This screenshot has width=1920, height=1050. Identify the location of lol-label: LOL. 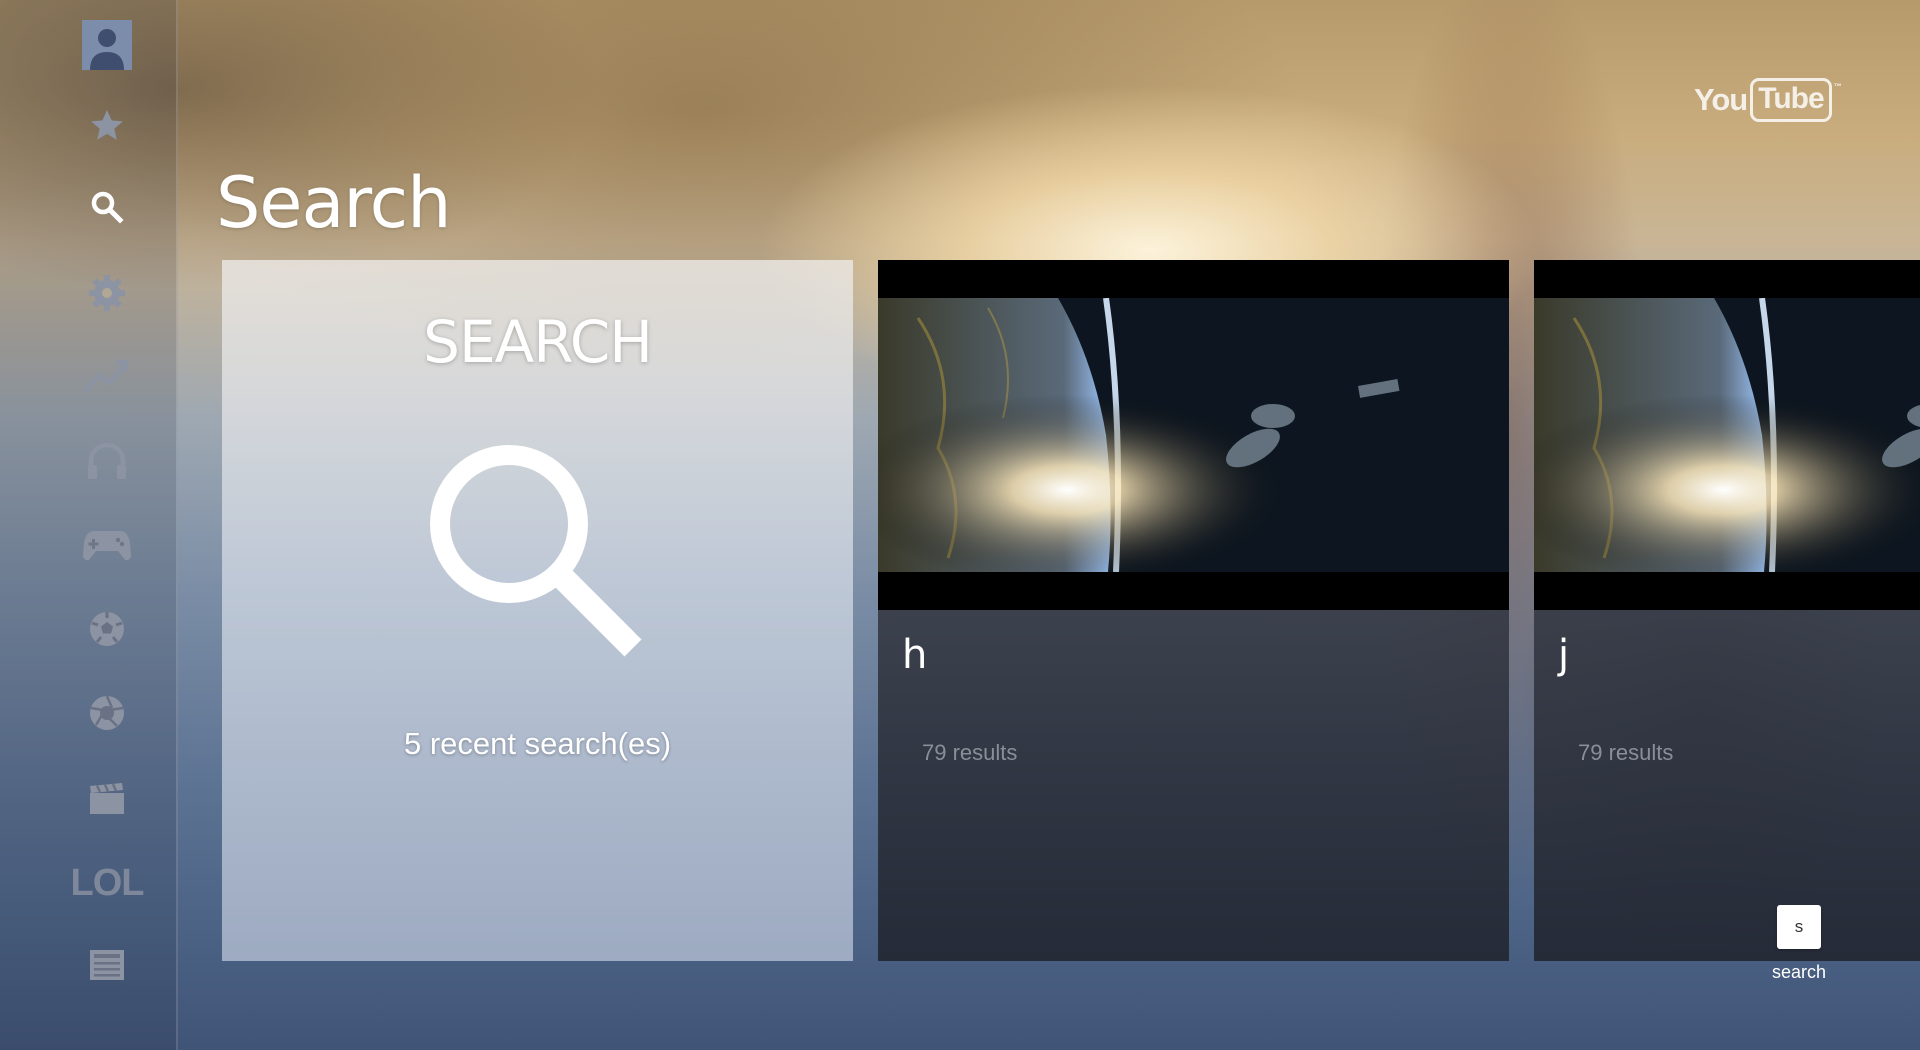
(107, 883).